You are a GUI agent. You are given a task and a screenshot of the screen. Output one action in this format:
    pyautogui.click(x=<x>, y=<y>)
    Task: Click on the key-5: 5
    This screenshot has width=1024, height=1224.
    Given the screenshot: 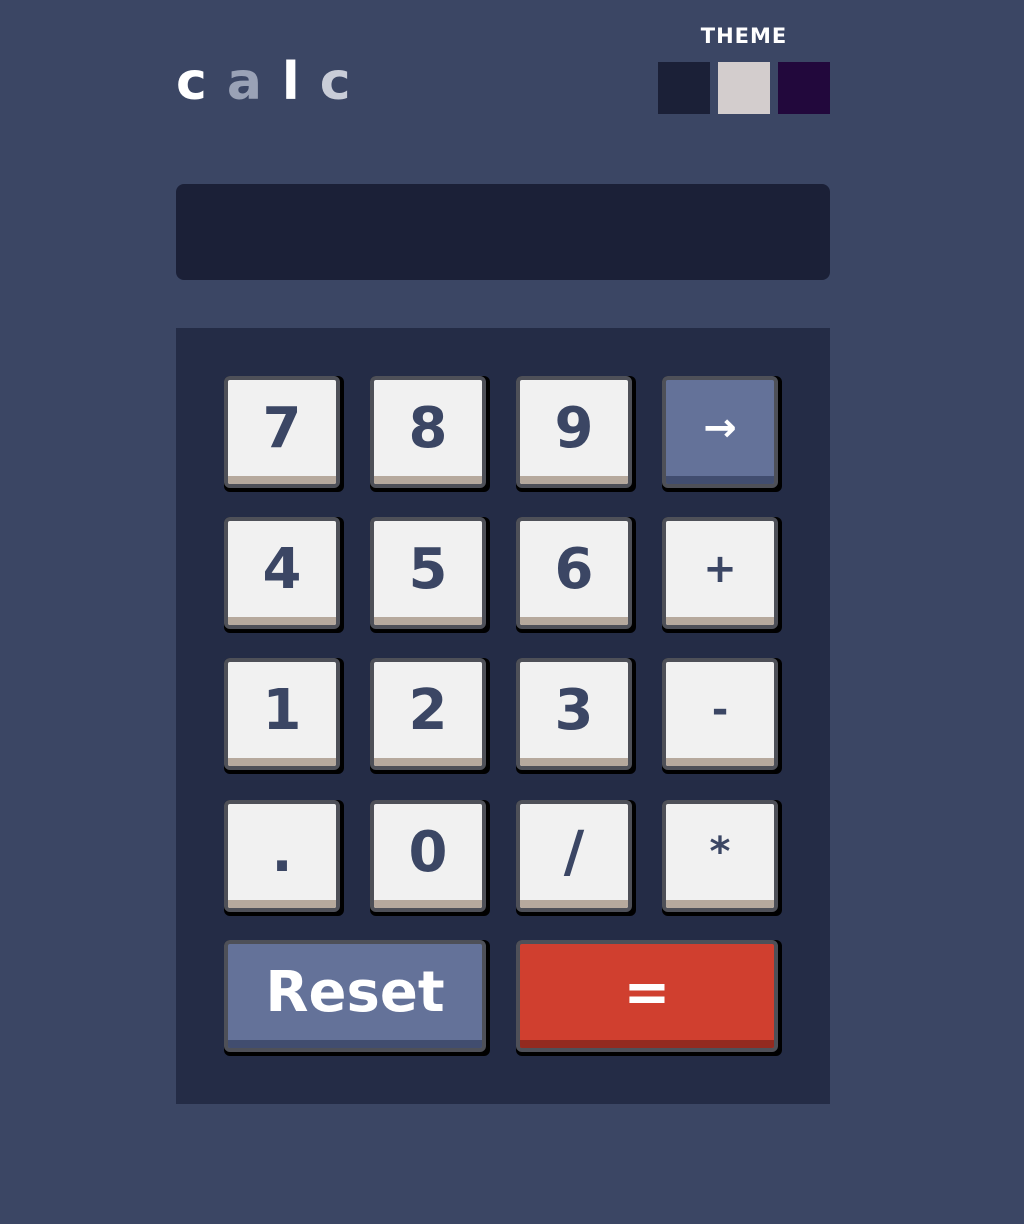 What is the action you would take?
    pyautogui.click(x=430, y=575)
    